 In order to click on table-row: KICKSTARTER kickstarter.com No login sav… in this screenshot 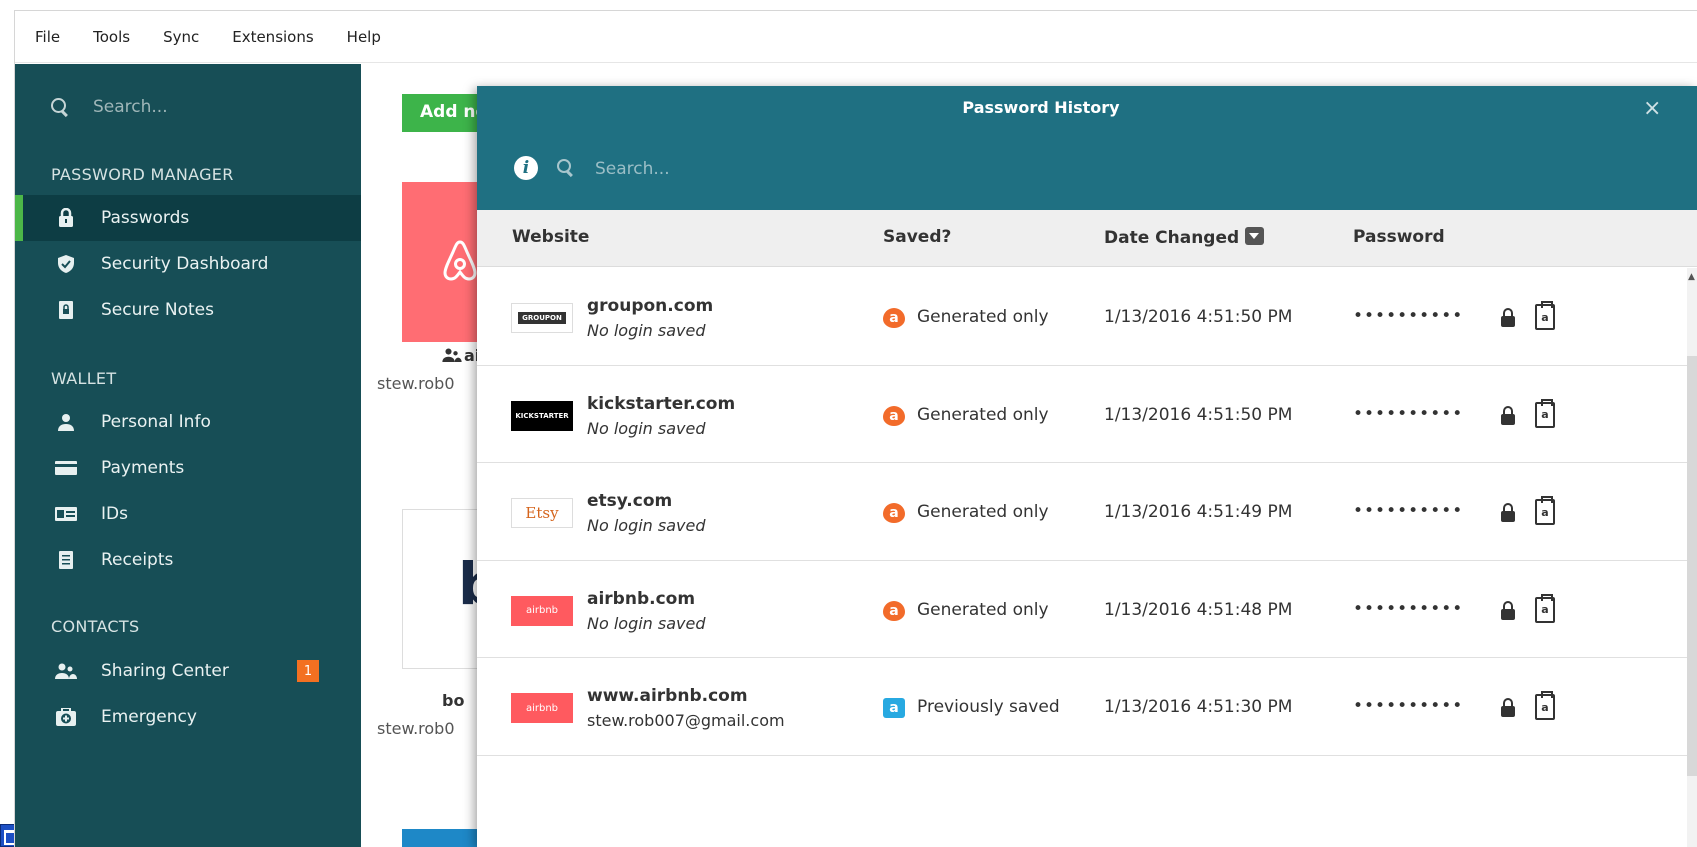, I will do `click(1087, 414)`.